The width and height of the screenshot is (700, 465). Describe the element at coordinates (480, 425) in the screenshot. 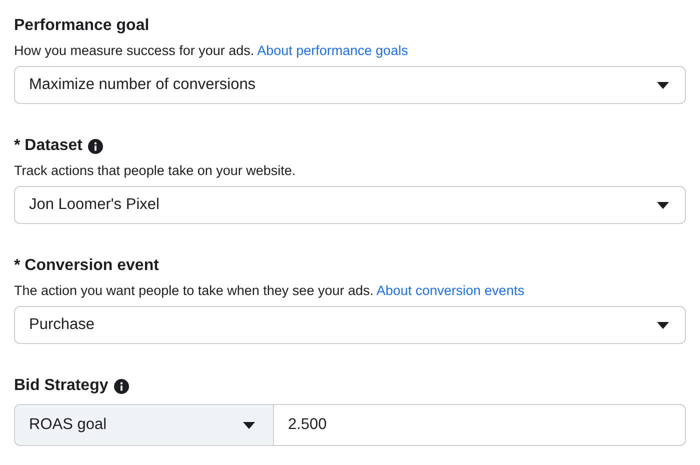

I see `input-field: 2.500` at that location.